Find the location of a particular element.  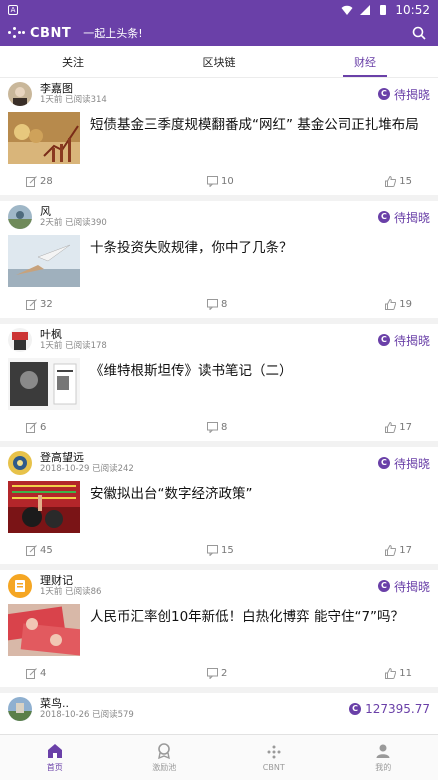

comment-count: 45 is located at coordinates (39, 550).